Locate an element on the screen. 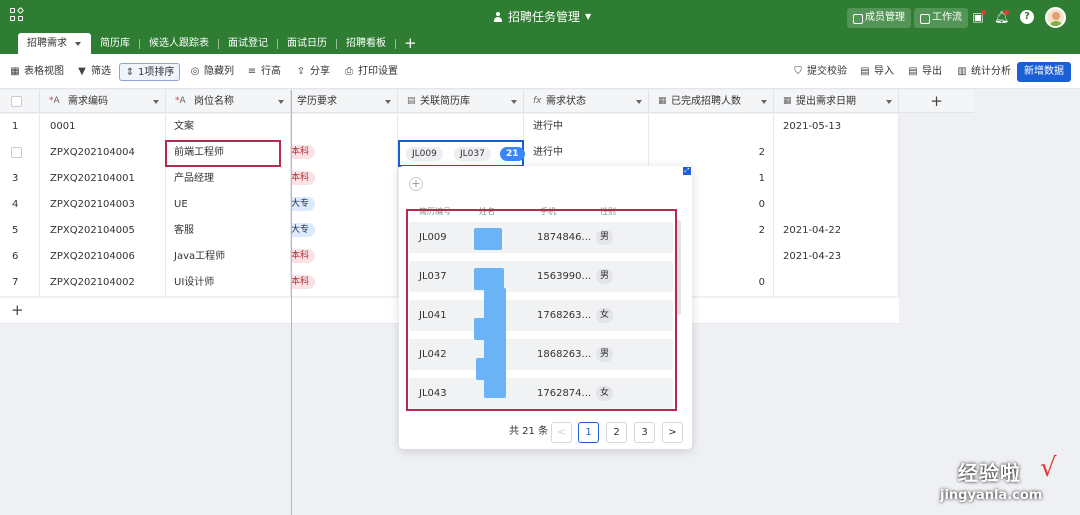  freeze-divider is located at coordinates (291, 302).